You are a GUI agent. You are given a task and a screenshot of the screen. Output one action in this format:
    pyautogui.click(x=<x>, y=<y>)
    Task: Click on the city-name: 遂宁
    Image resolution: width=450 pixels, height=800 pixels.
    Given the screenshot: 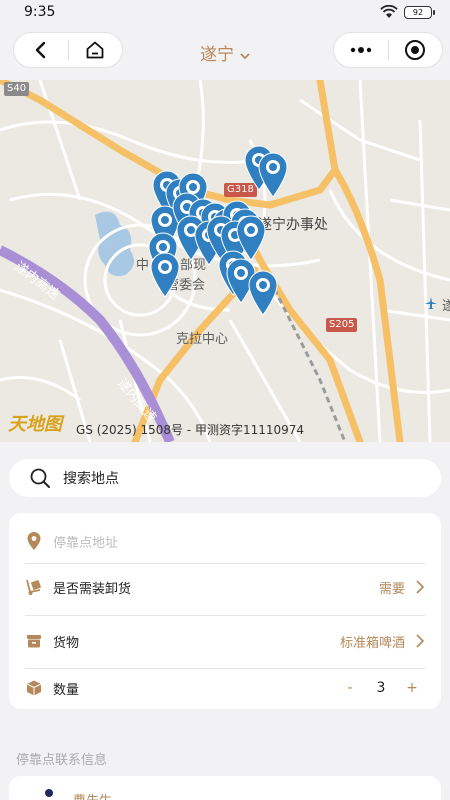 What is the action you would take?
    pyautogui.click(x=217, y=55)
    